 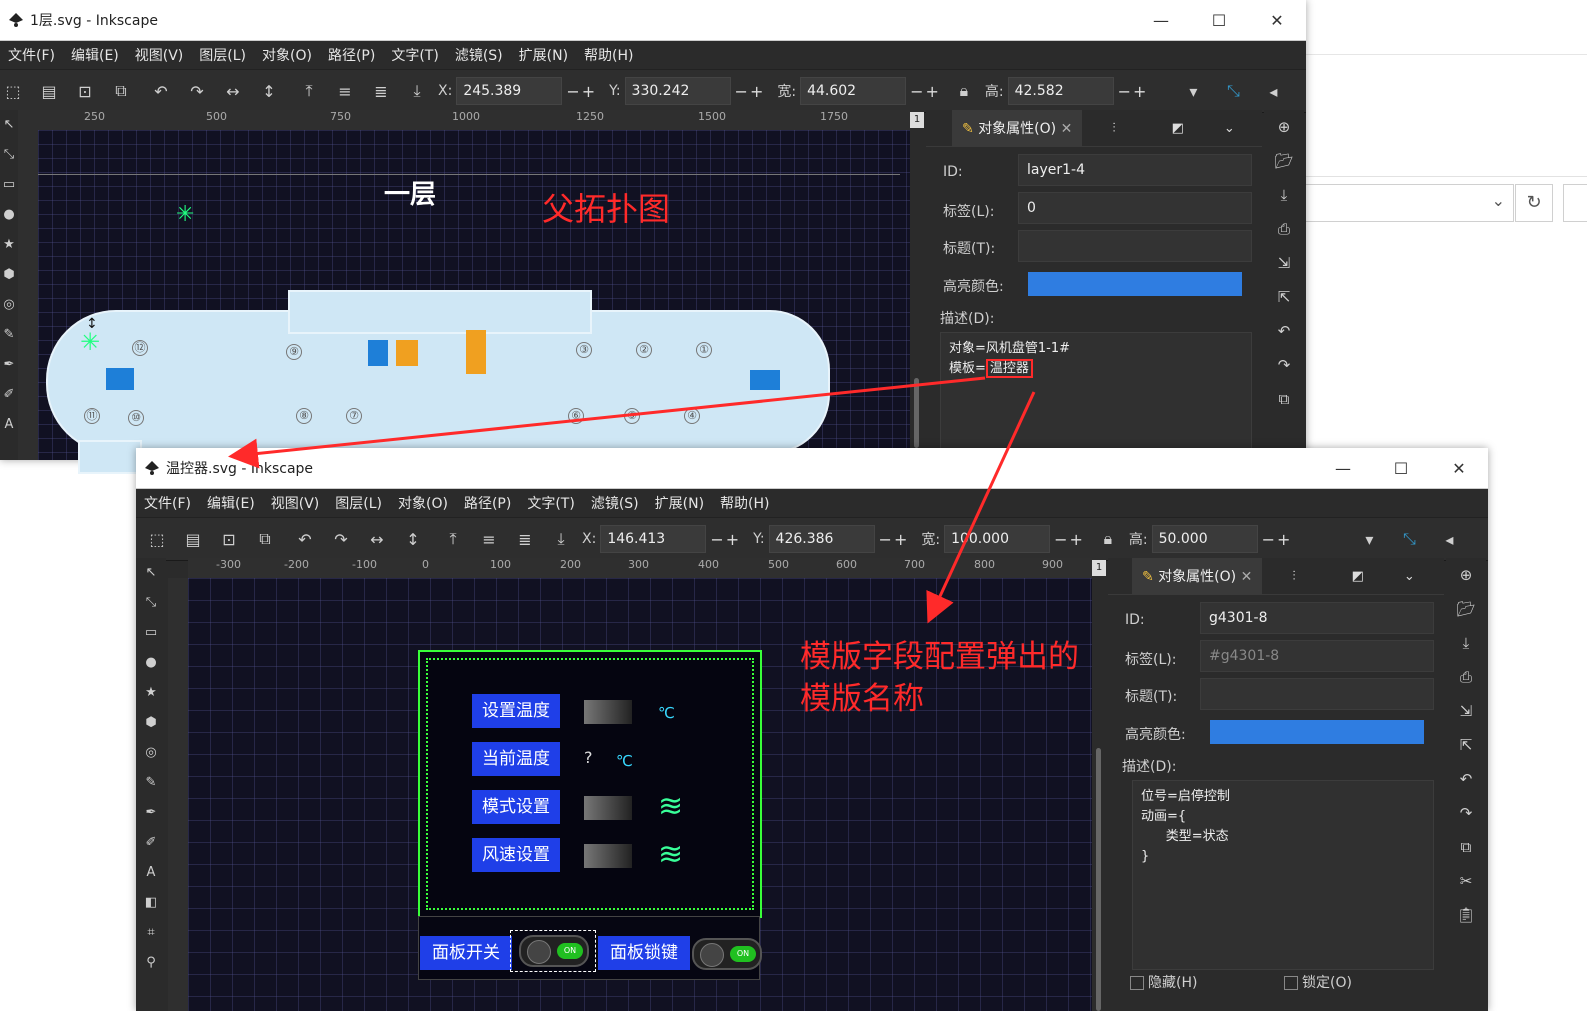 What do you see at coordinates (981, 507) in the screenshot?
I see `arrow-to-annotation` at bounding box center [981, 507].